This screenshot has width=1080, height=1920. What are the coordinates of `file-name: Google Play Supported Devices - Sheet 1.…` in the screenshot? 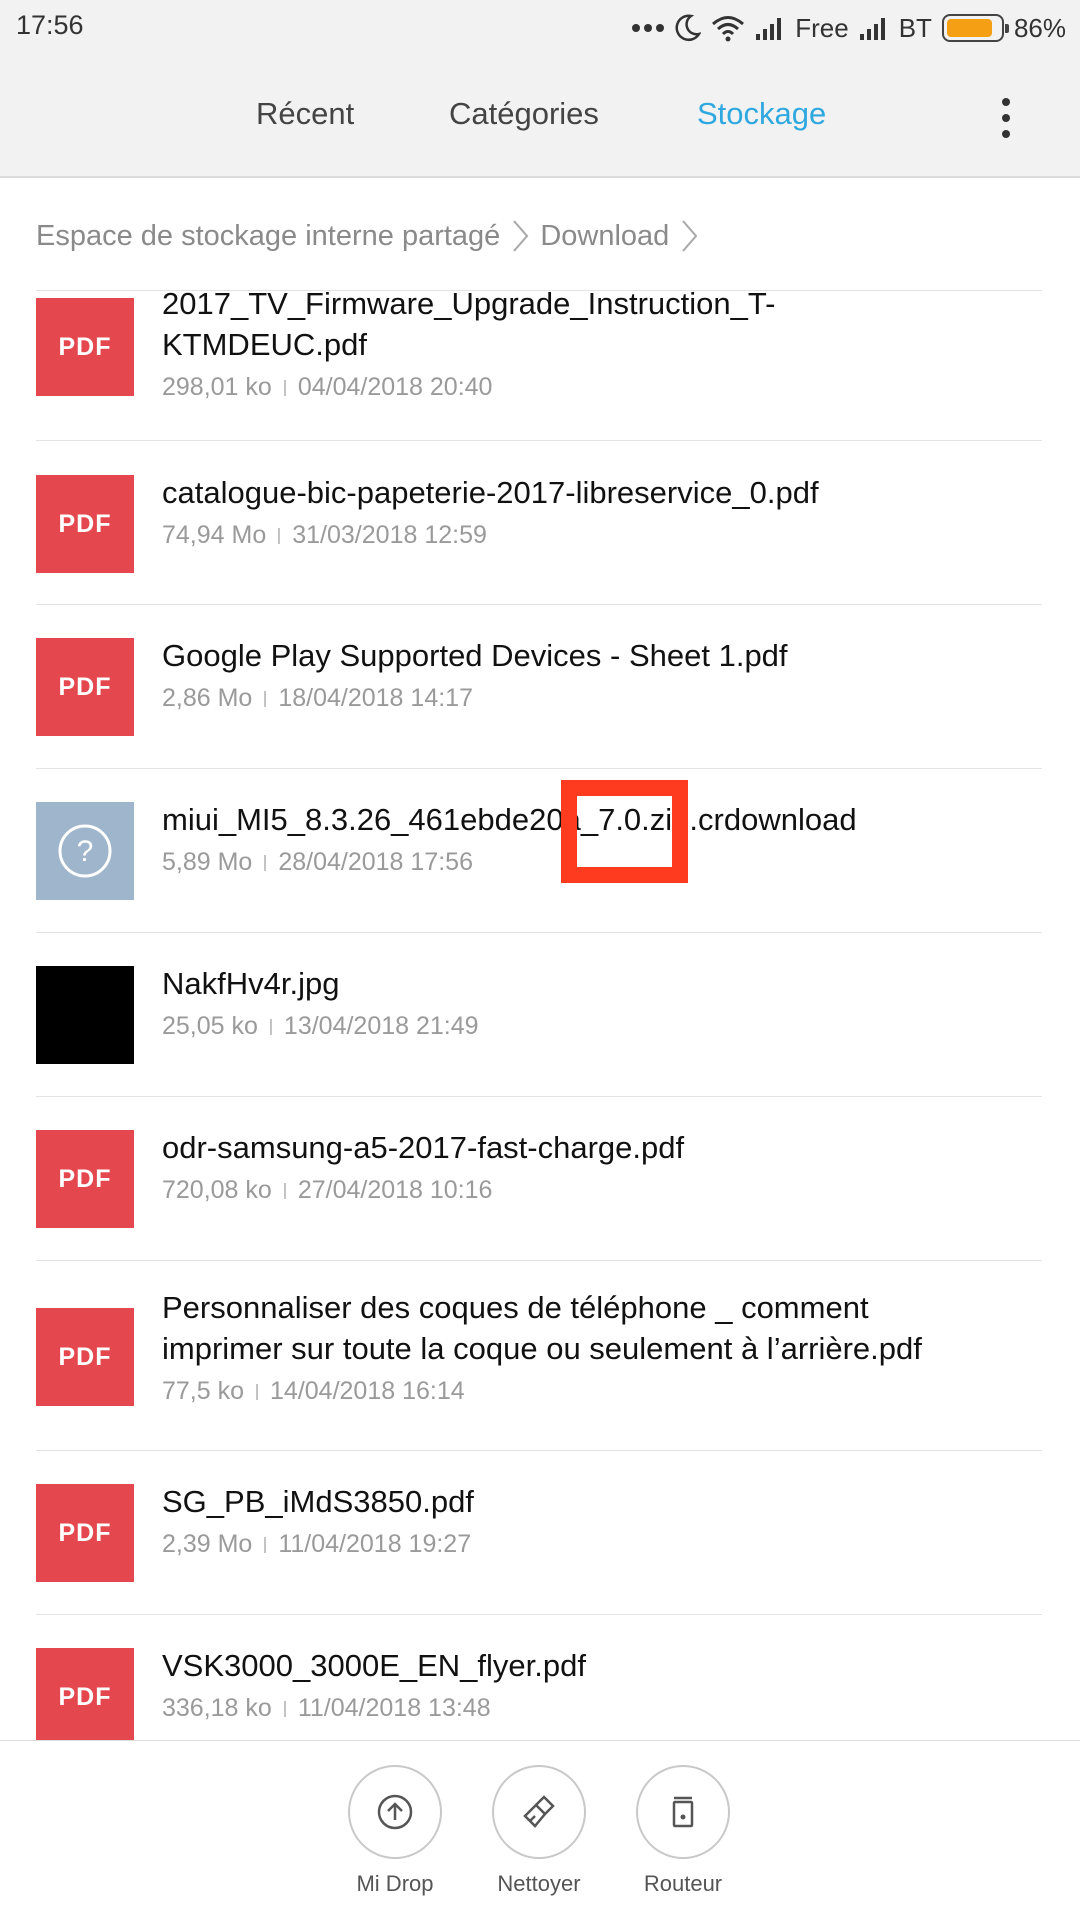 It's located at (475, 655).